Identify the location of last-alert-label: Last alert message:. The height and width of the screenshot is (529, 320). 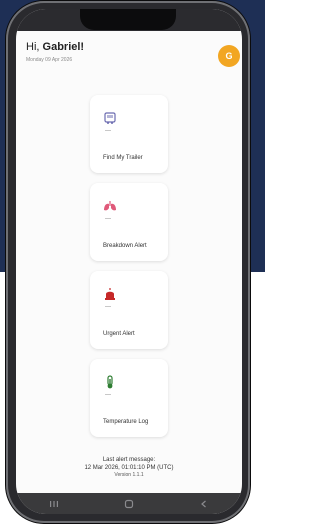
(129, 460).